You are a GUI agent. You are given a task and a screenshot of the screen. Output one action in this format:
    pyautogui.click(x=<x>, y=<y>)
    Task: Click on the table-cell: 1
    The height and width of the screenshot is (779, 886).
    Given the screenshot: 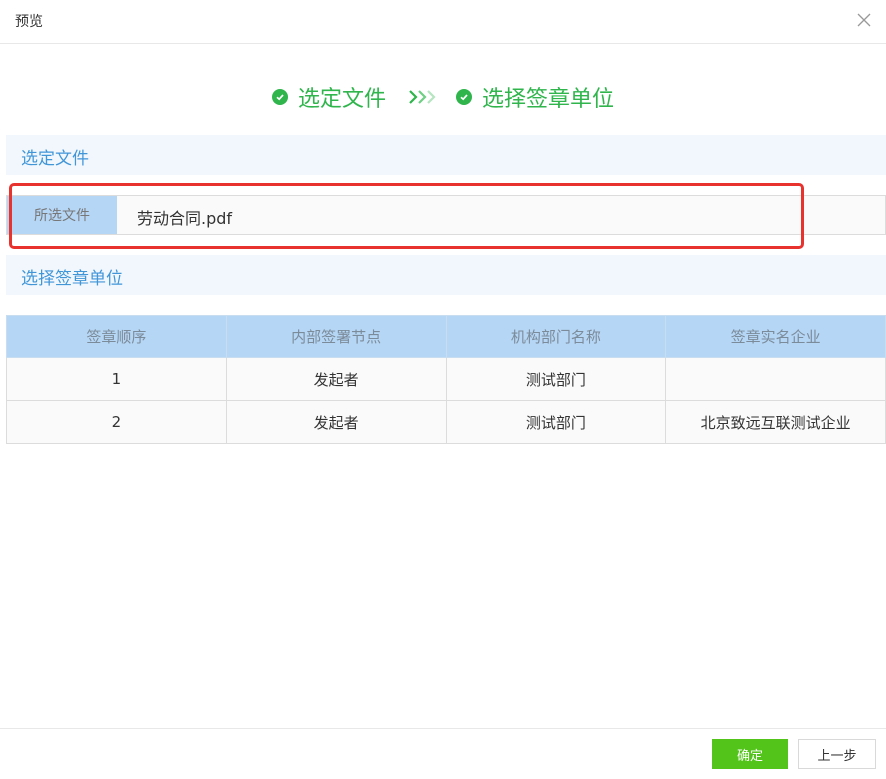 What is the action you would take?
    pyautogui.click(x=116, y=379)
    